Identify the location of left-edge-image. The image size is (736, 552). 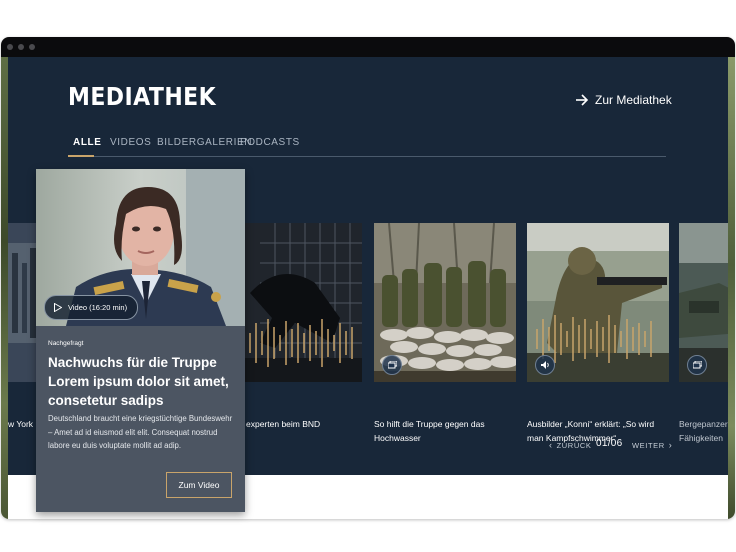
(4, 288).